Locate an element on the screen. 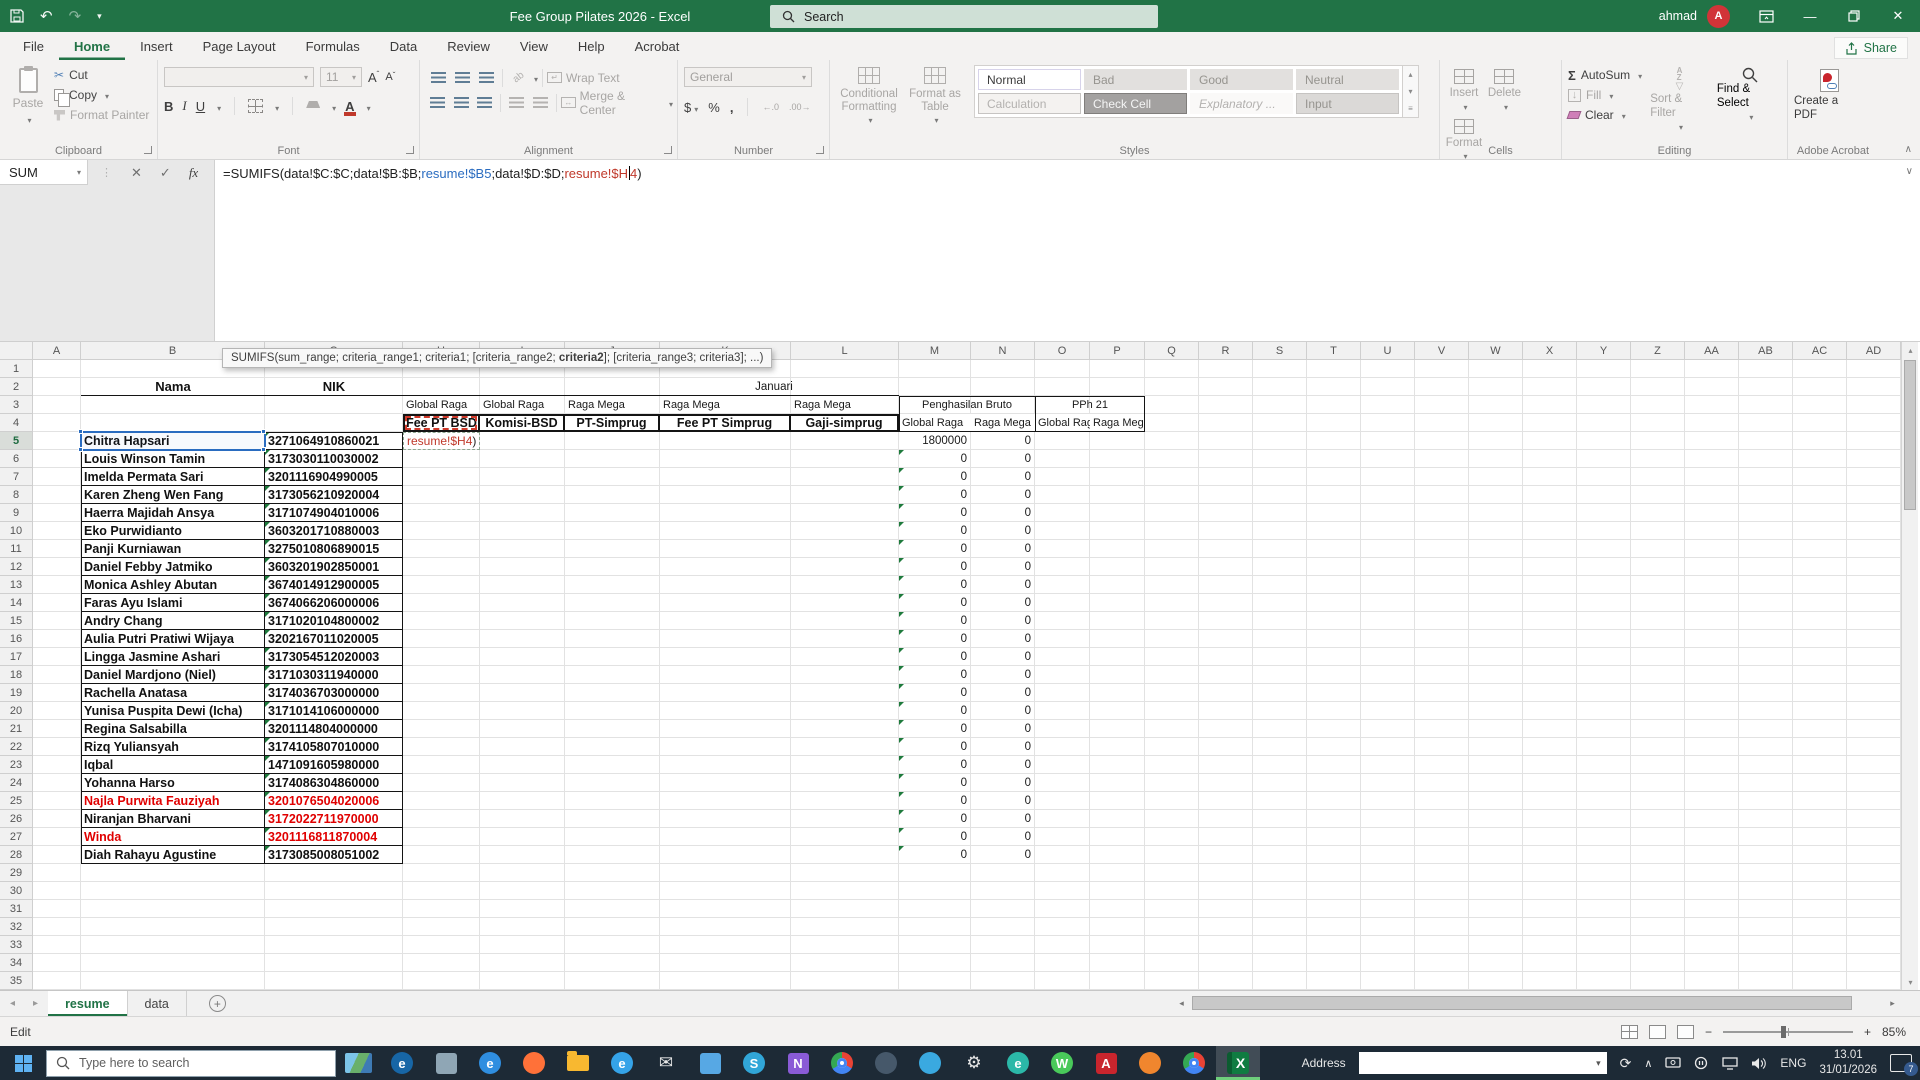 The height and width of the screenshot is (1080, 1920). row-header-12: 12 is located at coordinates (16, 567).